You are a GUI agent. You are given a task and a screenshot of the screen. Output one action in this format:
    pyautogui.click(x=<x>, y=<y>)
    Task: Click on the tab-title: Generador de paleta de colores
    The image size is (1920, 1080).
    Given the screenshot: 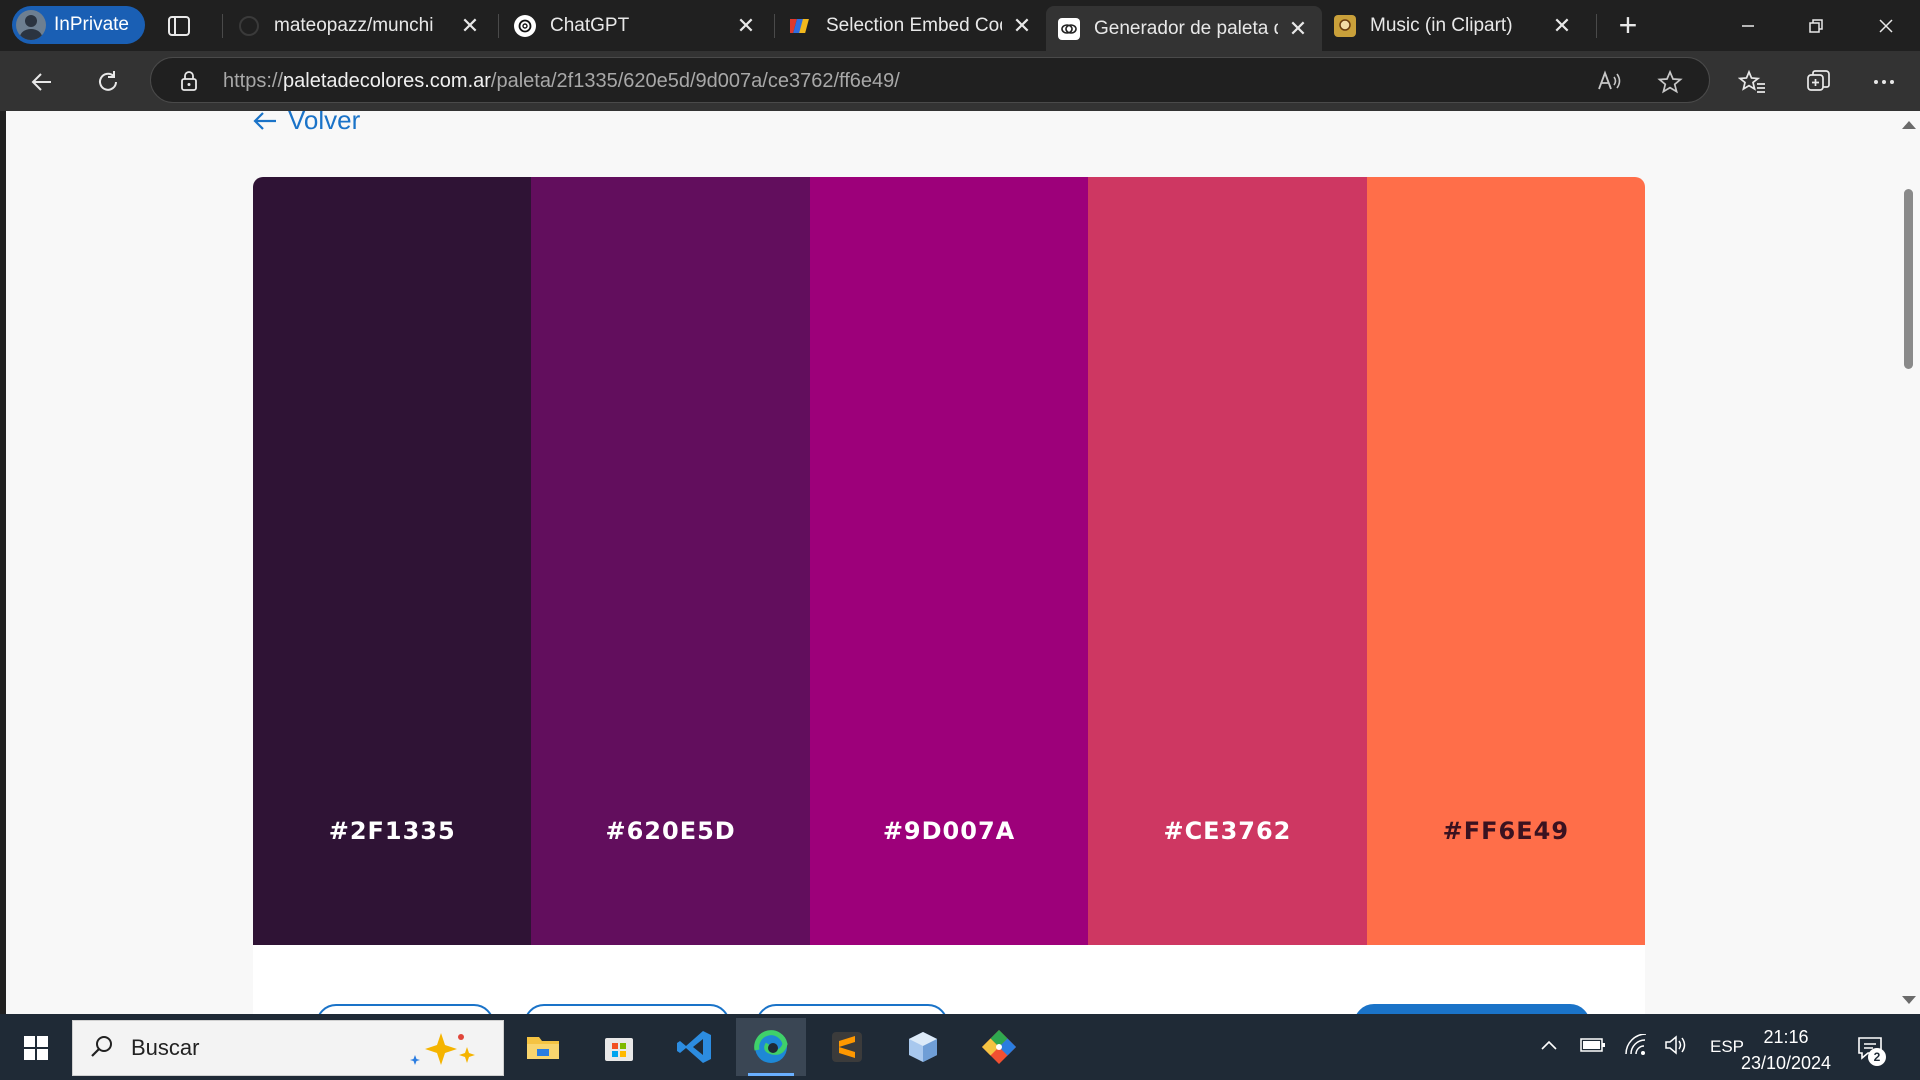 What is the action you would take?
    pyautogui.click(x=1186, y=28)
    